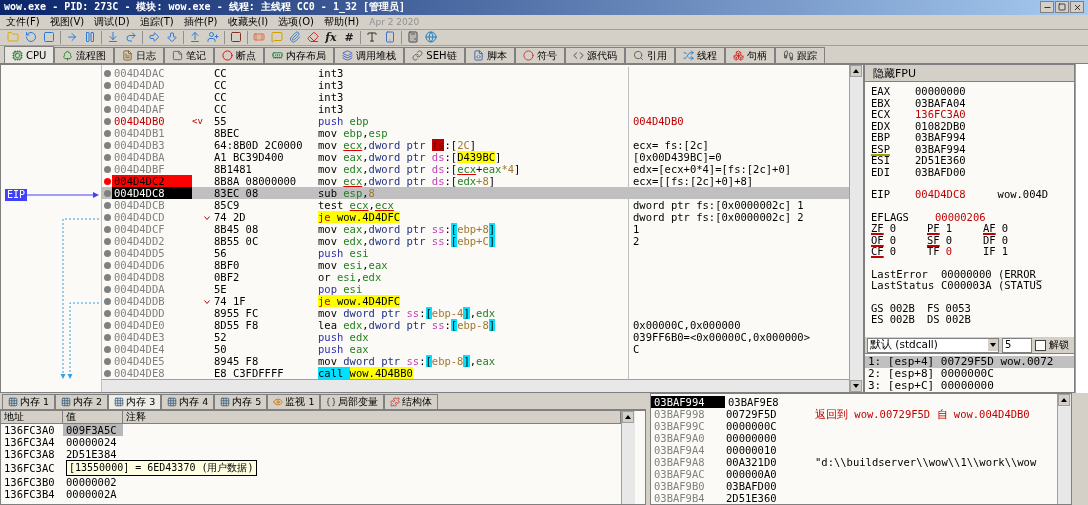 This screenshot has height=505, width=1088. Describe the element at coordinates (1077, 7) in the screenshot. I see `close-button` at that location.